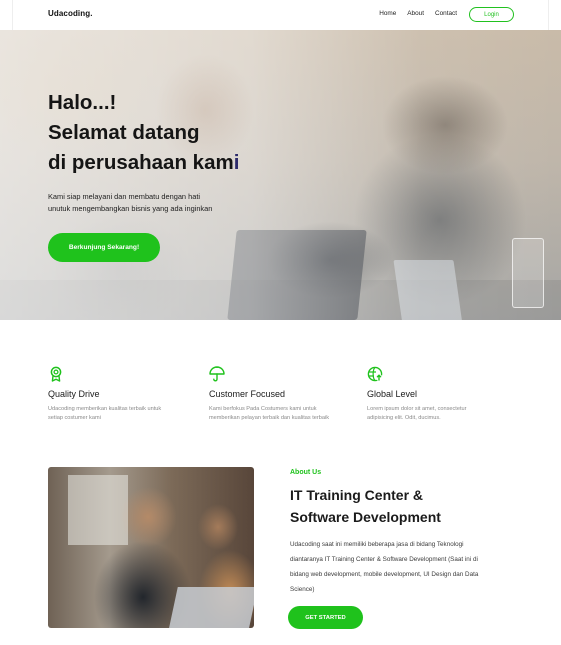 This screenshot has width=561, height=645. I want to click on about-image-window, so click(98, 510).